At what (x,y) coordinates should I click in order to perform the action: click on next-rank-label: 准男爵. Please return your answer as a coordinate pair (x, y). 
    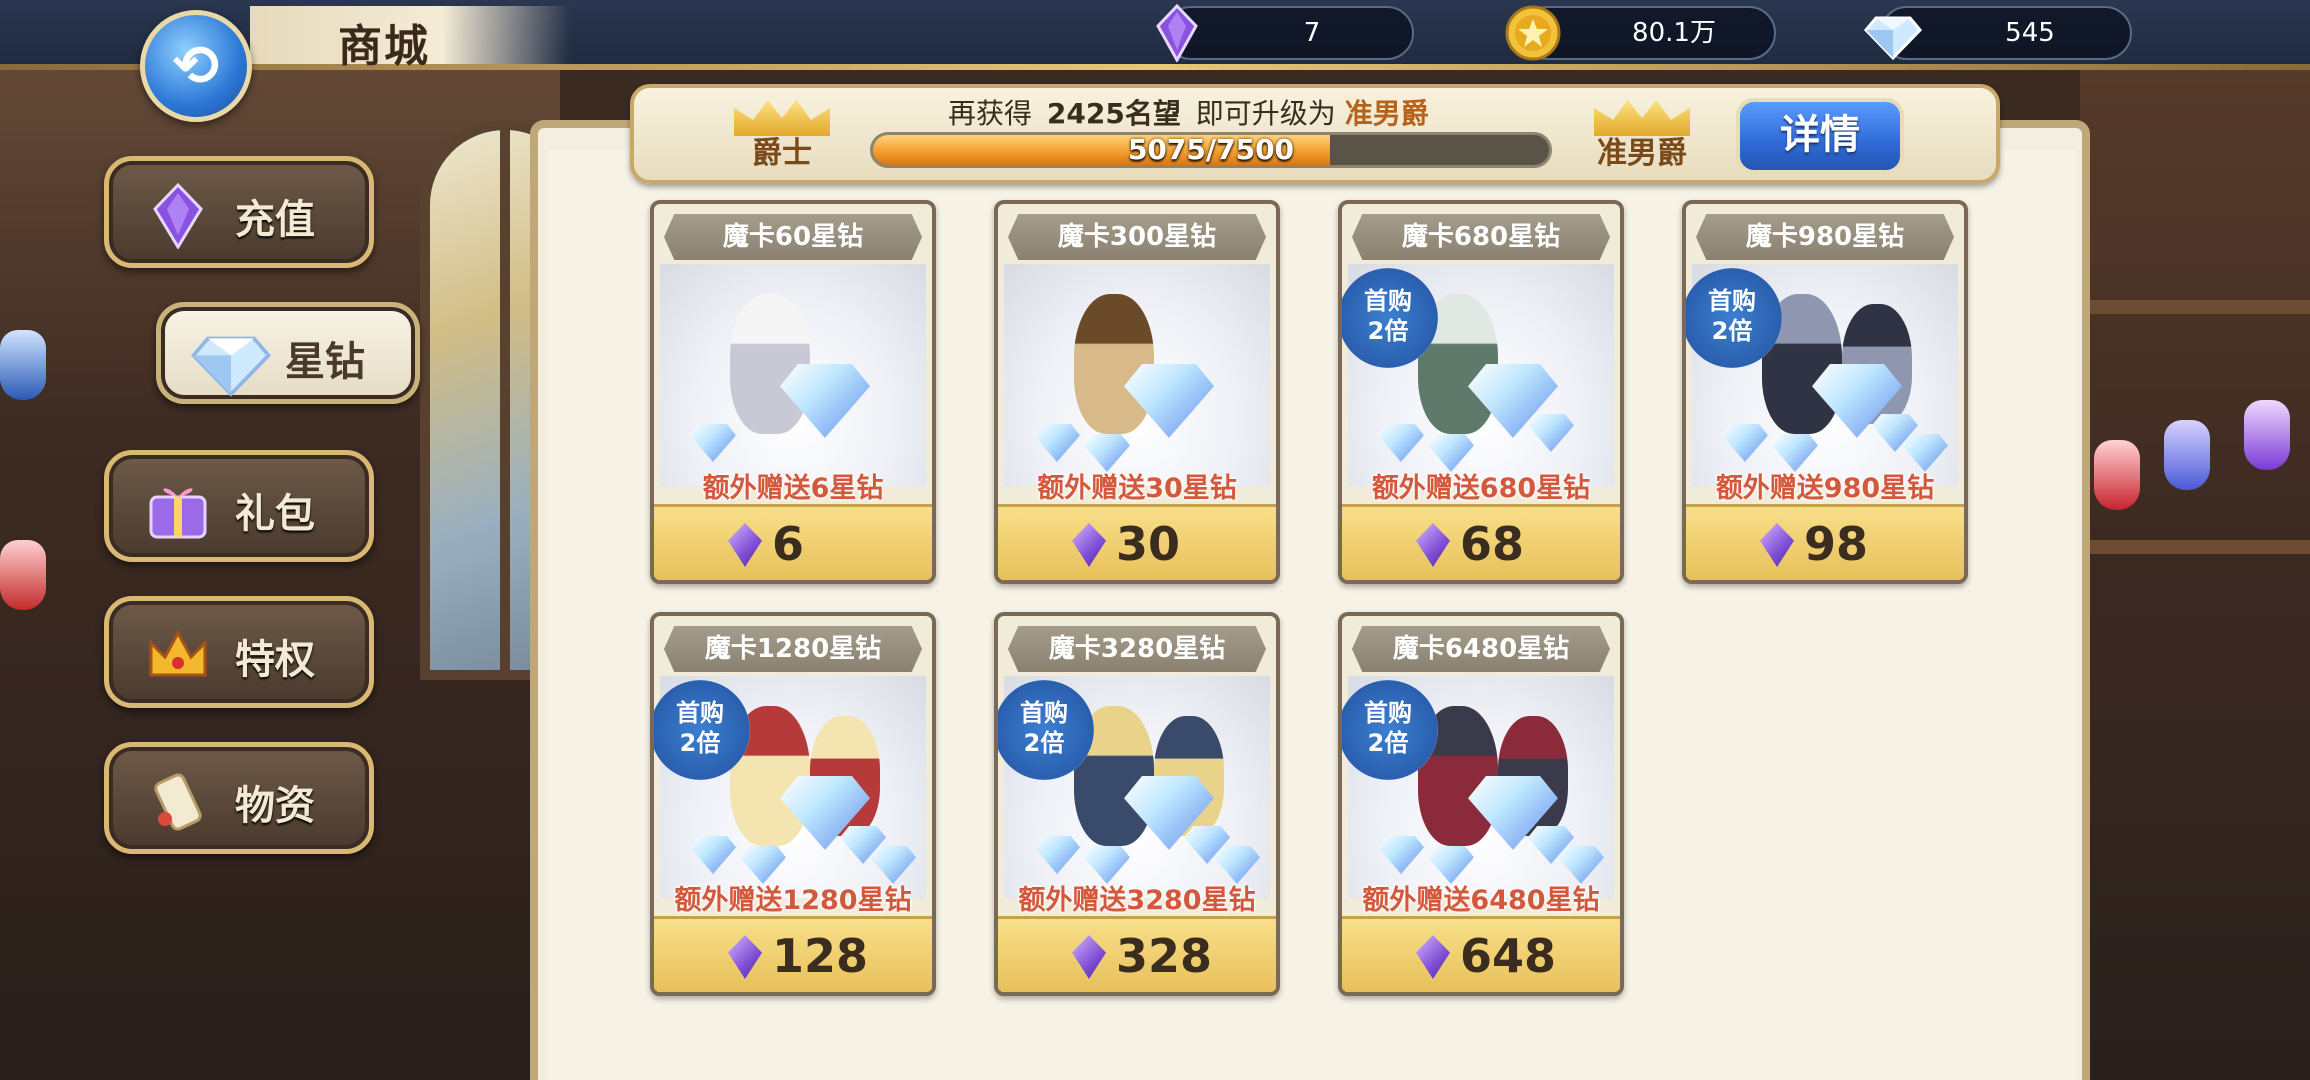
    Looking at the image, I should click on (1642, 153).